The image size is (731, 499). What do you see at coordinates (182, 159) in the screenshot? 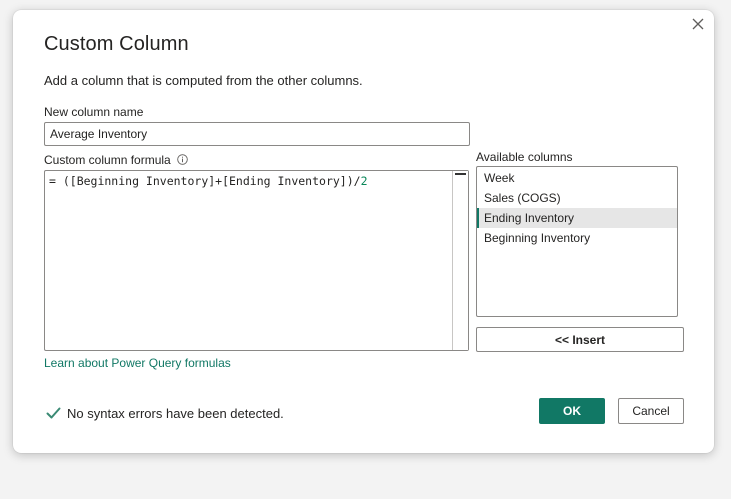
I see `info-icon` at bounding box center [182, 159].